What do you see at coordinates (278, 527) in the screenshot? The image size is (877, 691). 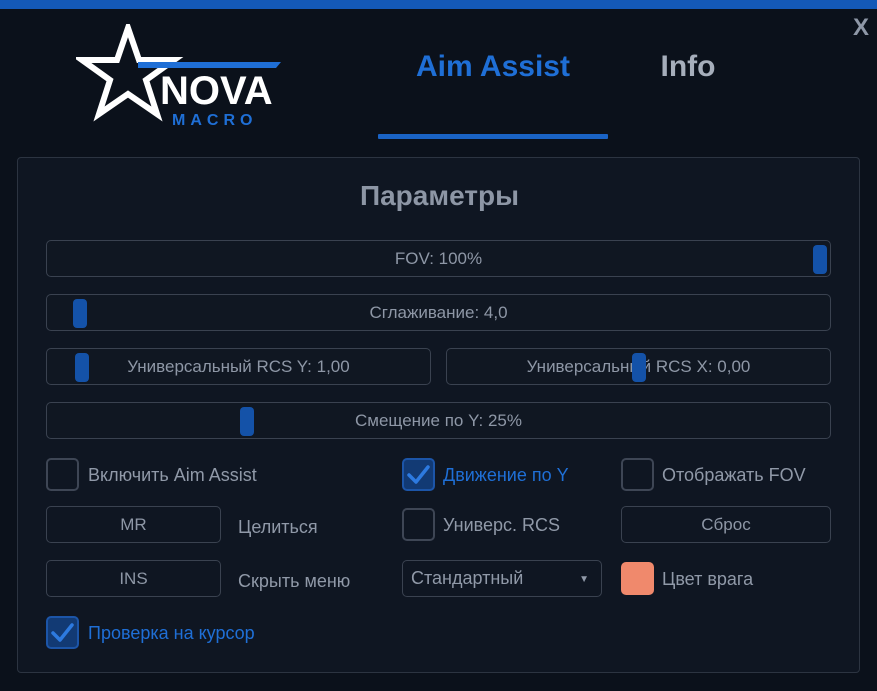 I see `aim-key-label: Целиться` at bounding box center [278, 527].